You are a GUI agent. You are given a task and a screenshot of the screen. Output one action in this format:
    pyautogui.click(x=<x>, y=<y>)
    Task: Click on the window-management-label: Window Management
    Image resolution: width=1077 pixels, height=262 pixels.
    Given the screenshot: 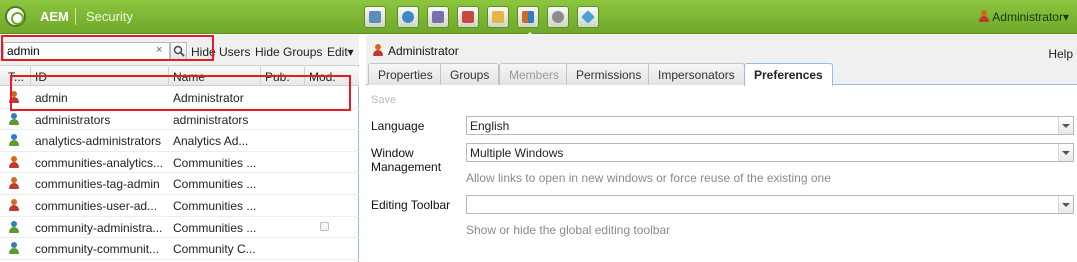 What is the action you would take?
    pyautogui.click(x=406, y=160)
    